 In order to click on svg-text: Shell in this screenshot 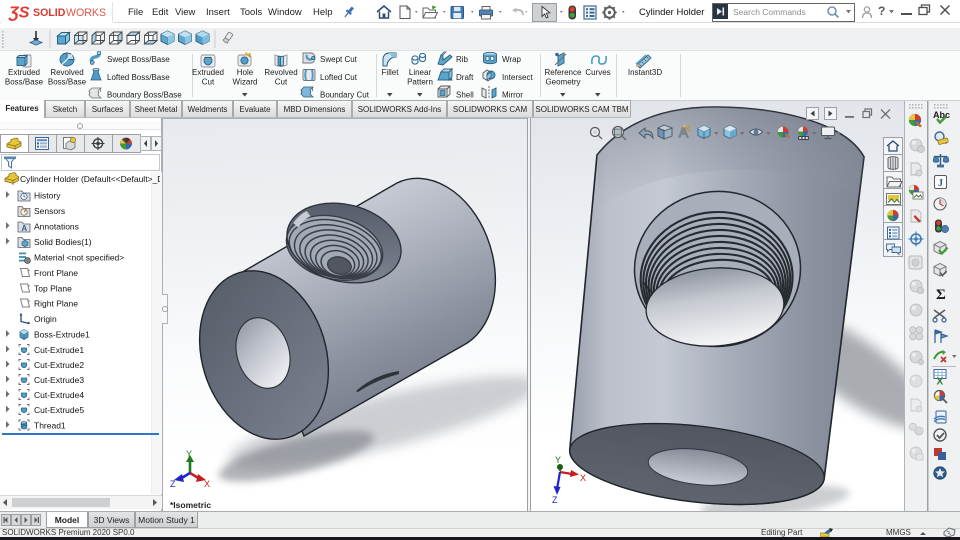, I will do `click(465, 95)`.